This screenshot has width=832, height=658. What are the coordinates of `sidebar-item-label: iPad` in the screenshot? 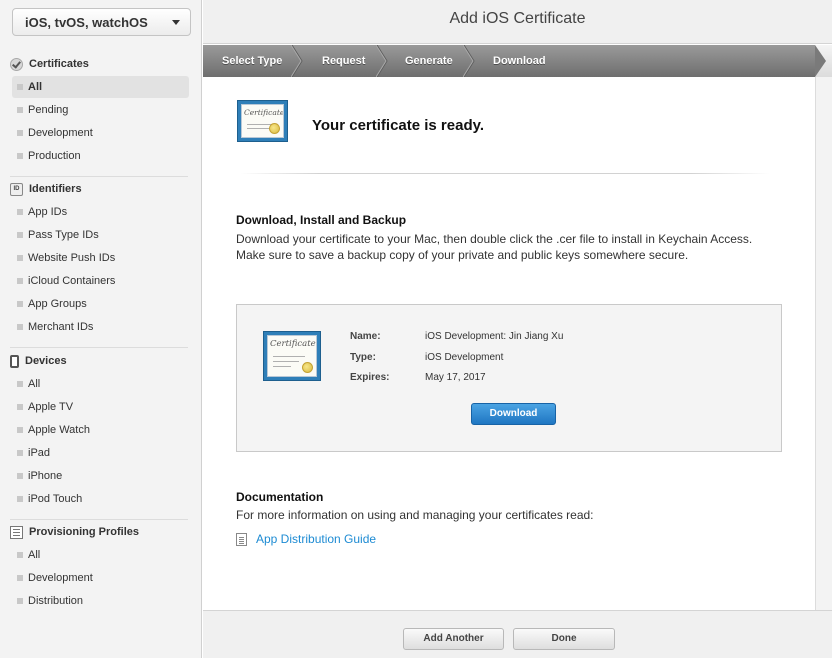 It's located at (39, 453).